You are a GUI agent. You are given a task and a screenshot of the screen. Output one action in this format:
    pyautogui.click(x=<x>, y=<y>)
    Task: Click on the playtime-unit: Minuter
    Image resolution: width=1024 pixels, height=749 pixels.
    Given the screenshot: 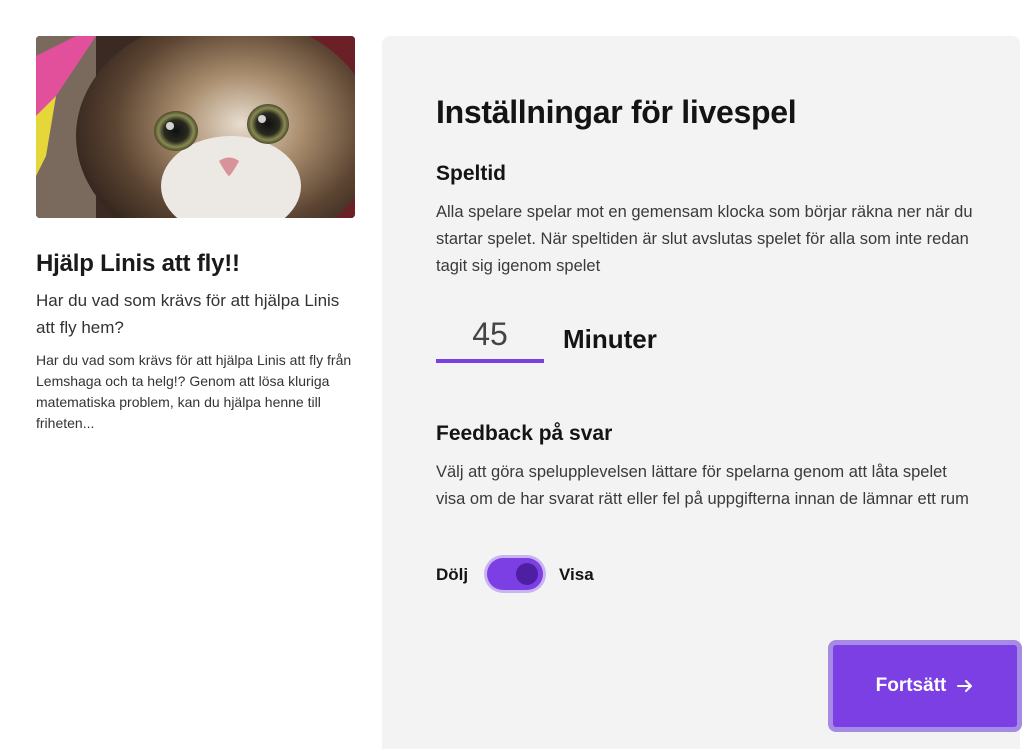 What is the action you would take?
    pyautogui.click(x=610, y=339)
    